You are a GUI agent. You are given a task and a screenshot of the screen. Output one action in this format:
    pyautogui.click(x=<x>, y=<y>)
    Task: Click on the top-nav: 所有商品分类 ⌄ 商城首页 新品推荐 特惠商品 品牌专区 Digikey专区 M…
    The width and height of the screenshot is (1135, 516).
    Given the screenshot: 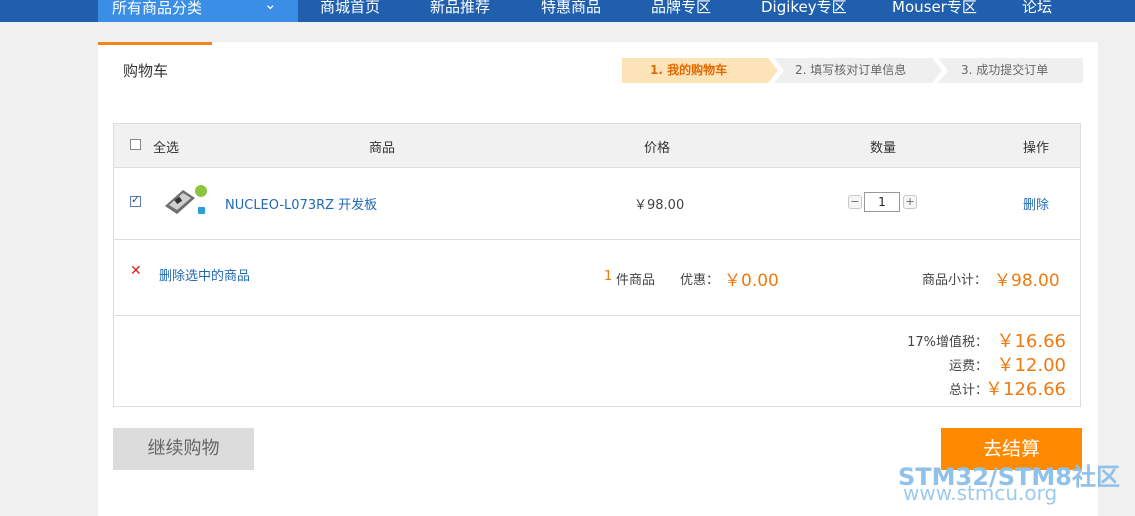 What is the action you would take?
    pyautogui.click(x=567, y=11)
    